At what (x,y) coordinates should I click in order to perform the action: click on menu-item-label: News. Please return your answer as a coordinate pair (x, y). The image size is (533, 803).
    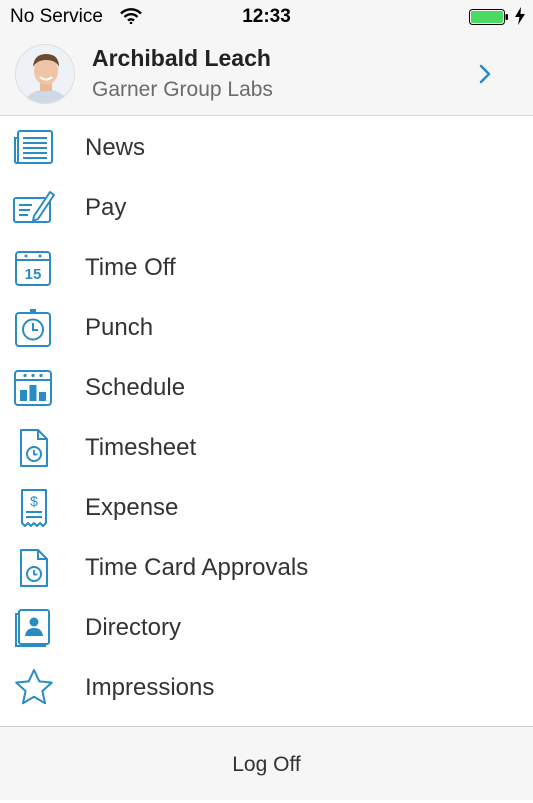
    Looking at the image, I should click on (115, 147).